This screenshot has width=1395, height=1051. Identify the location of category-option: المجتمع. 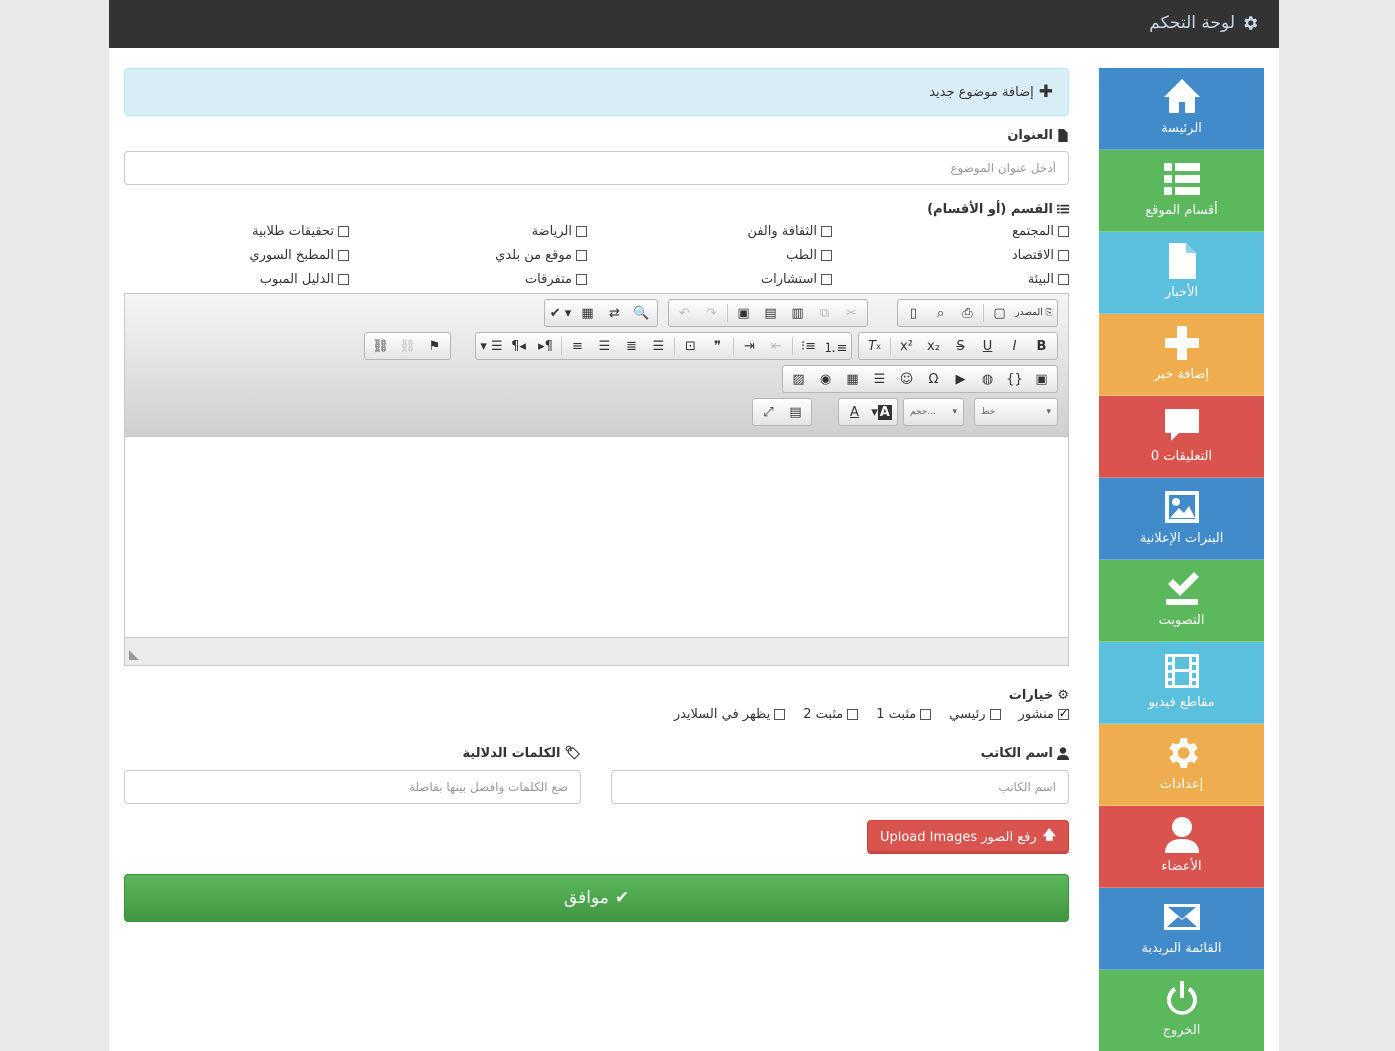
(950, 231).